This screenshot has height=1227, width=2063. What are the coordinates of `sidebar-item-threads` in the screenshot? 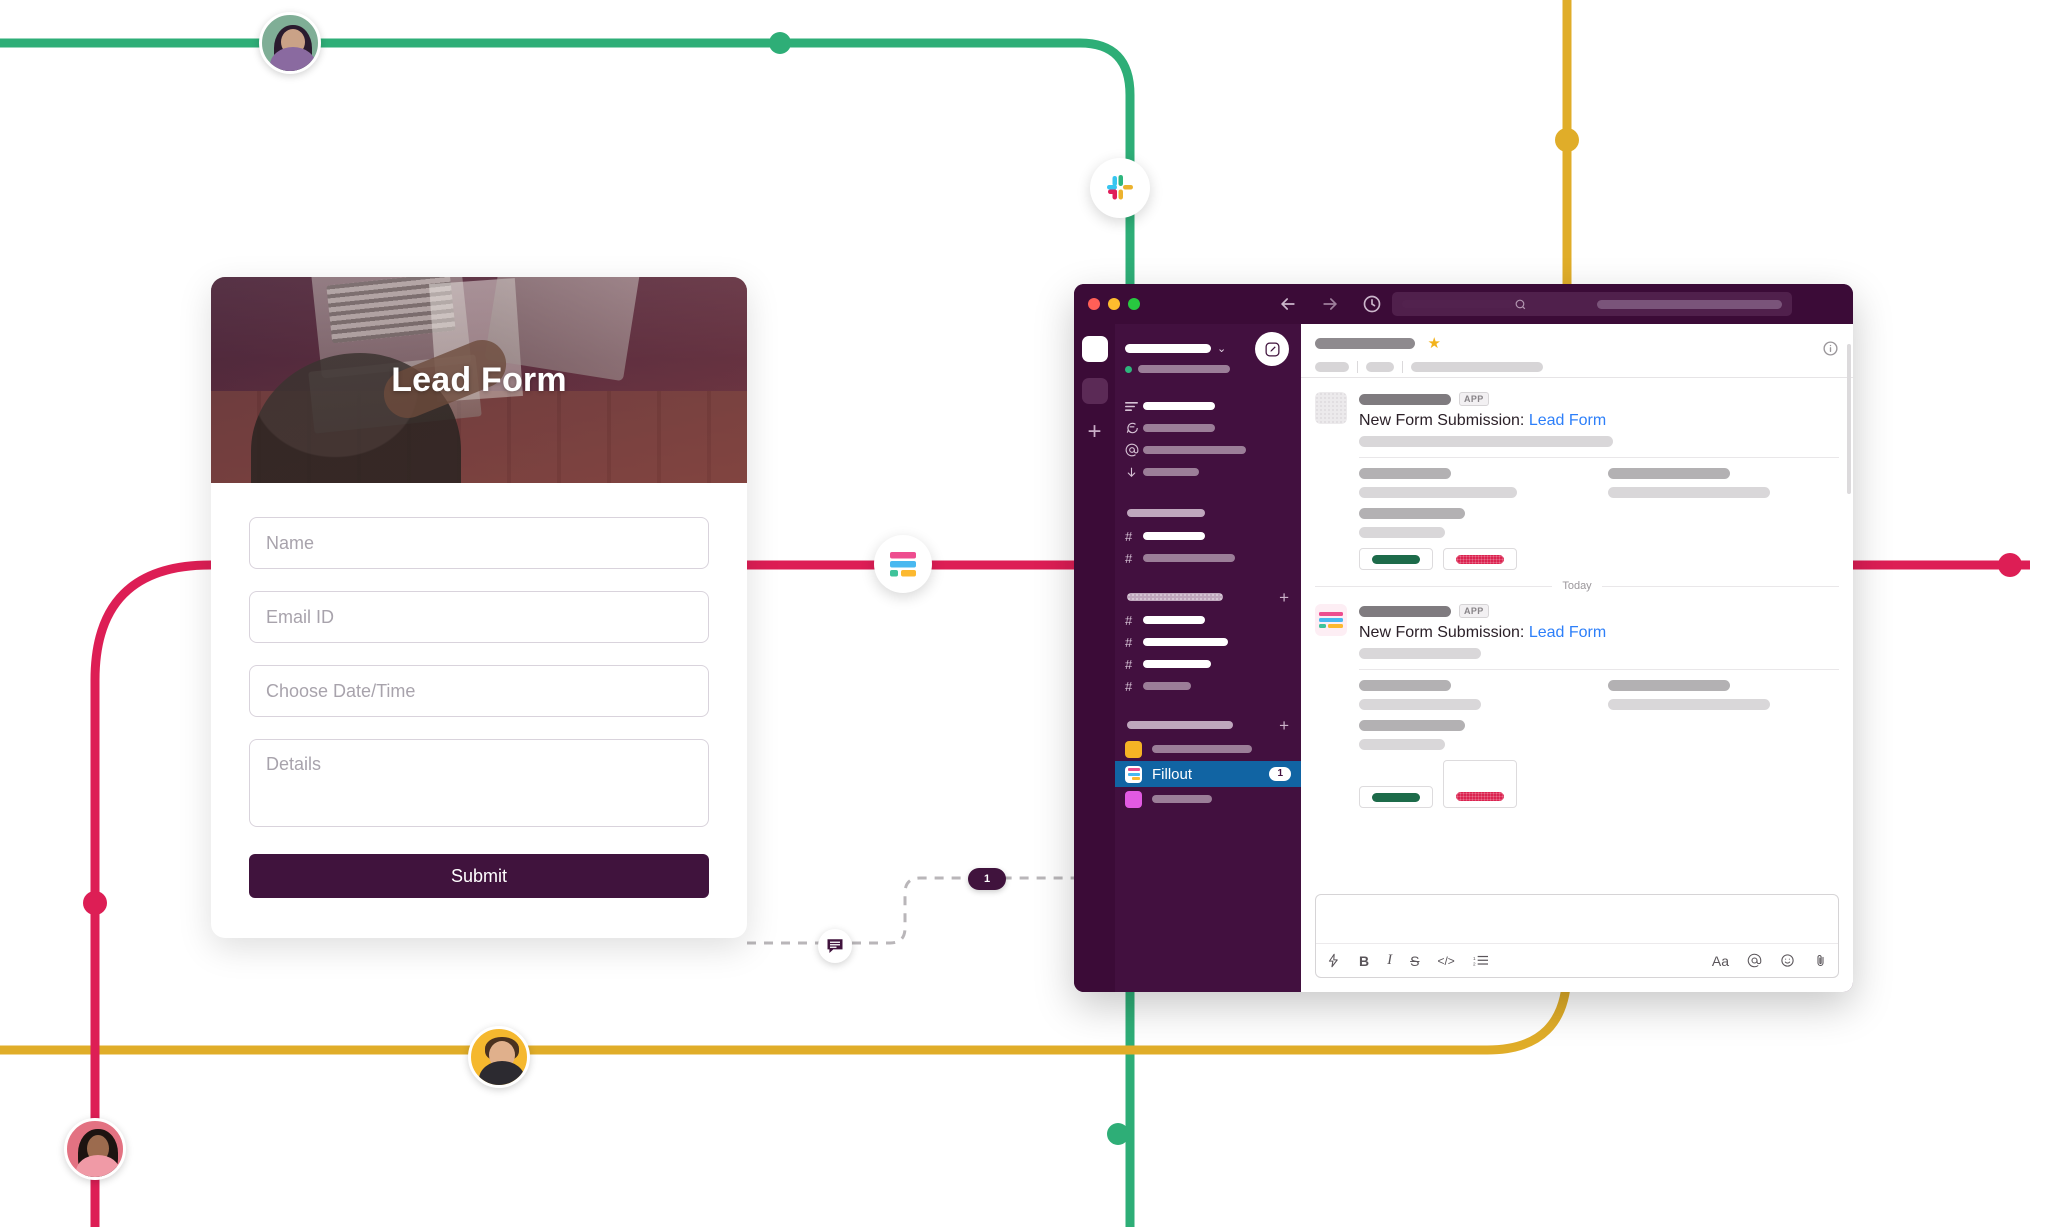 It's located at (1208, 406).